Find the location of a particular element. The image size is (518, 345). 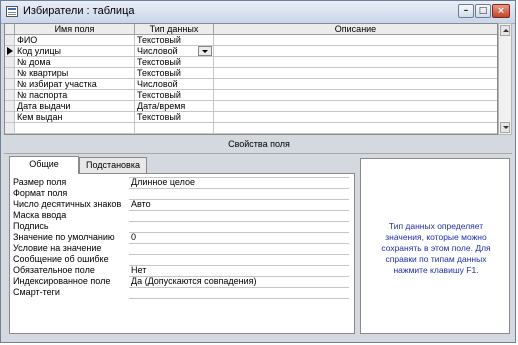

divider is located at coordinates (258, 153).